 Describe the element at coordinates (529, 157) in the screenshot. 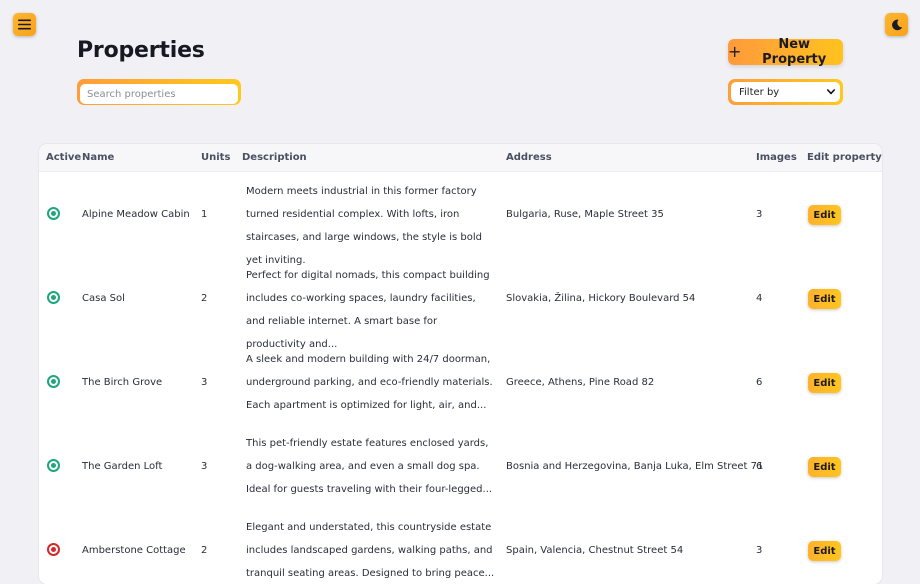

I see `column-header-address: Address` at that location.